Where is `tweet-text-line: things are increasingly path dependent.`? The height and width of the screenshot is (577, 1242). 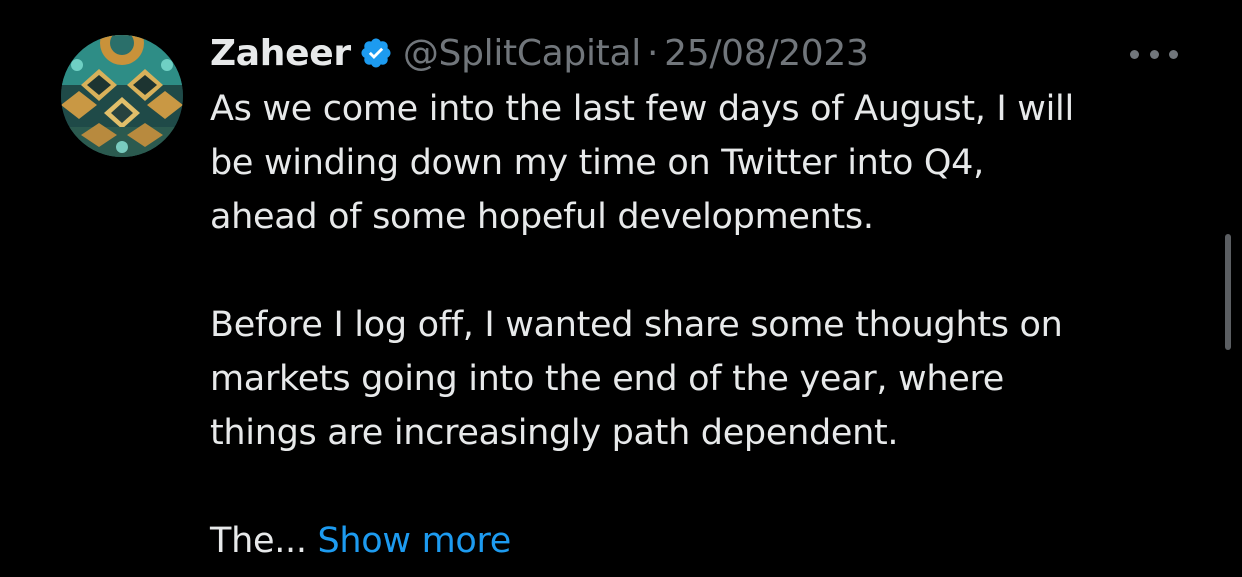
tweet-text-line: things are increasingly path dependent. is located at coordinates (554, 433).